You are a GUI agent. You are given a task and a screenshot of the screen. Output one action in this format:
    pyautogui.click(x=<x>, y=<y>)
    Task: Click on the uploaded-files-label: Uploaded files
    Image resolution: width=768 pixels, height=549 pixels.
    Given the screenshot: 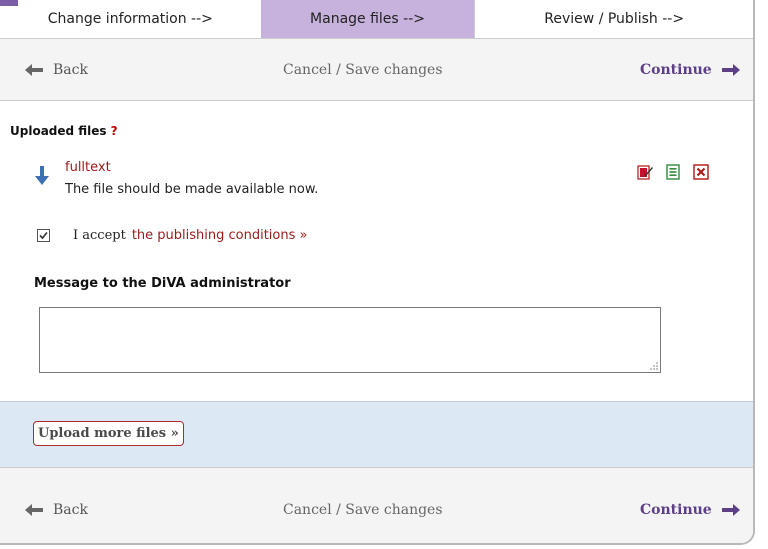 What is the action you would take?
    pyautogui.click(x=58, y=131)
    